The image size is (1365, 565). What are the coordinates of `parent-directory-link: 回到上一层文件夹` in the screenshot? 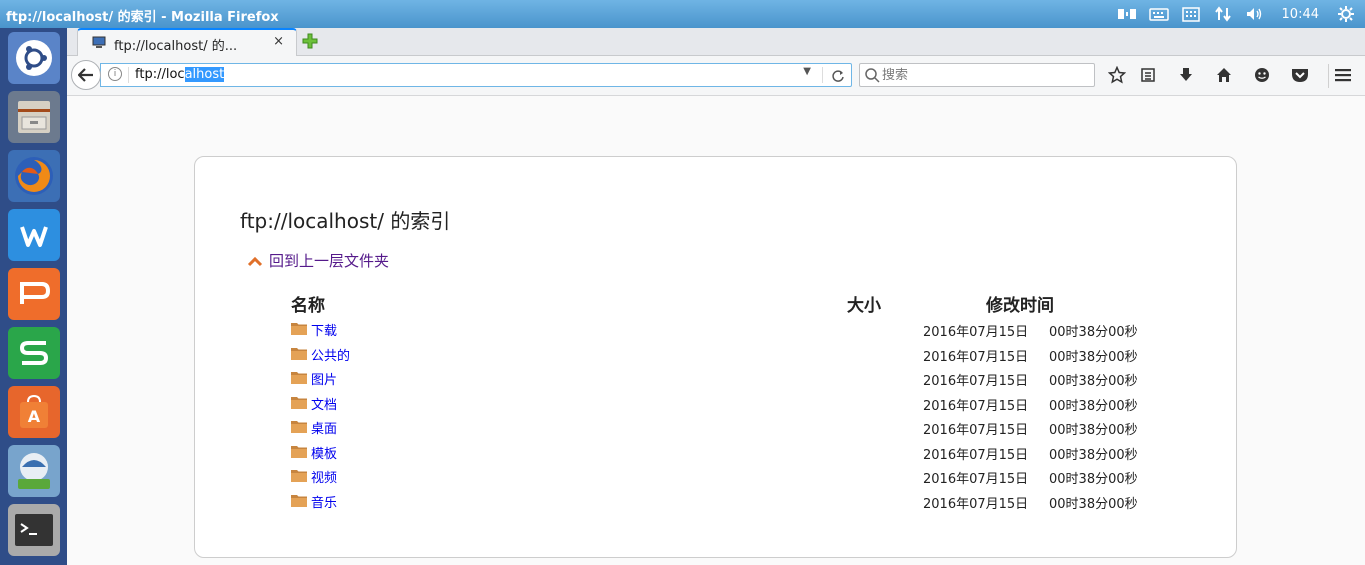 It's located at (318, 260).